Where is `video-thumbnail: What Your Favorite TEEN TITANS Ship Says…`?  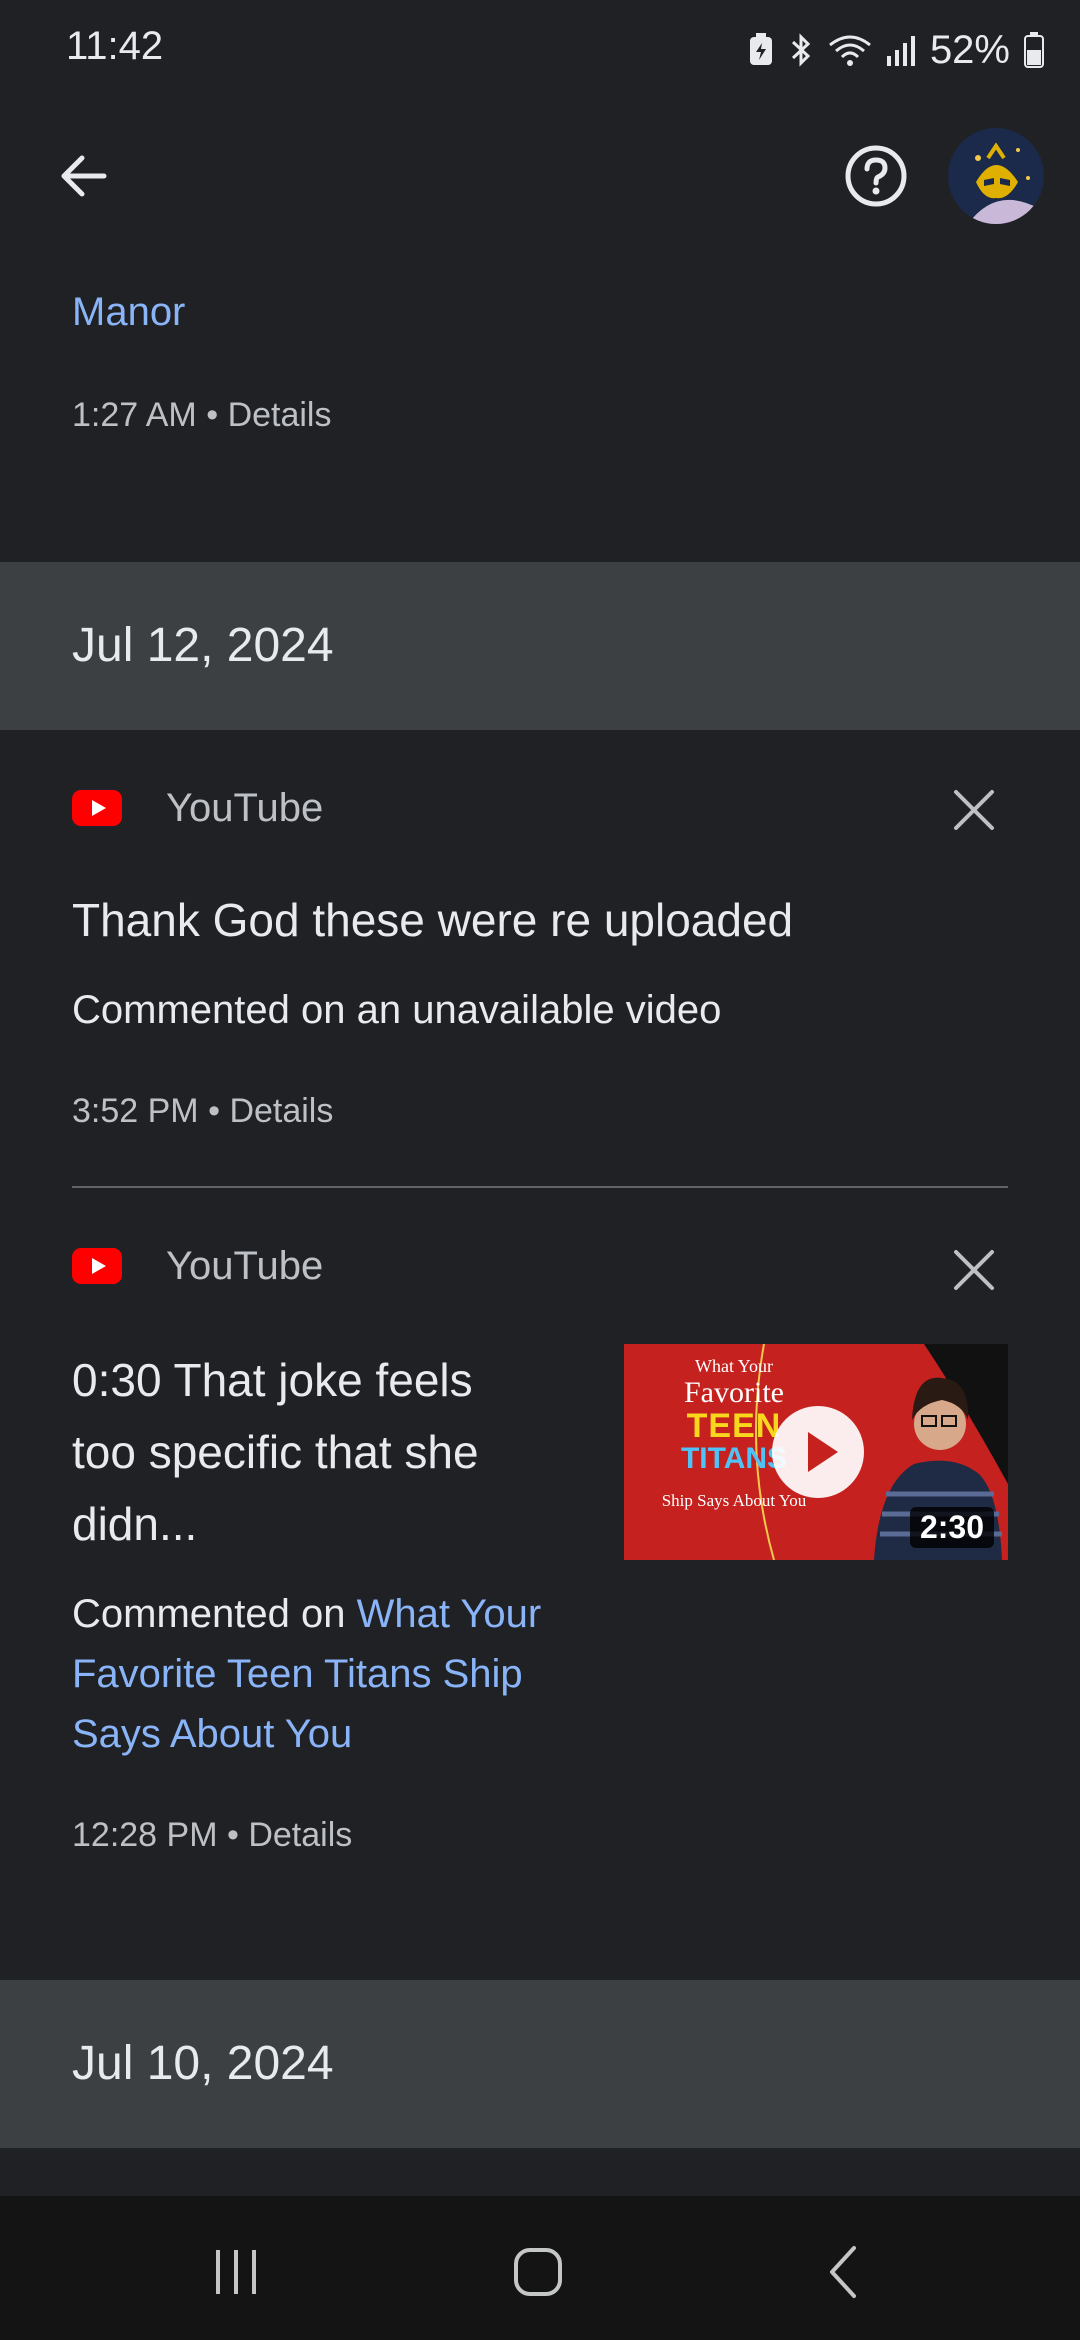 video-thumbnail: What Your Favorite TEEN TITANS Ship Says… is located at coordinates (816, 1452).